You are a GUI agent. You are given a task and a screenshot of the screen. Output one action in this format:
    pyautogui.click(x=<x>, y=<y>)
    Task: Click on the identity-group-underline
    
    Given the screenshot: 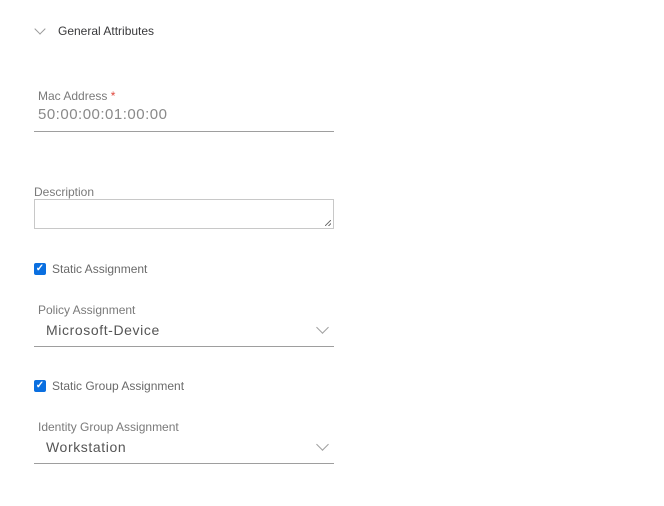 What is the action you would take?
    pyautogui.click(x=184, y=463)
    